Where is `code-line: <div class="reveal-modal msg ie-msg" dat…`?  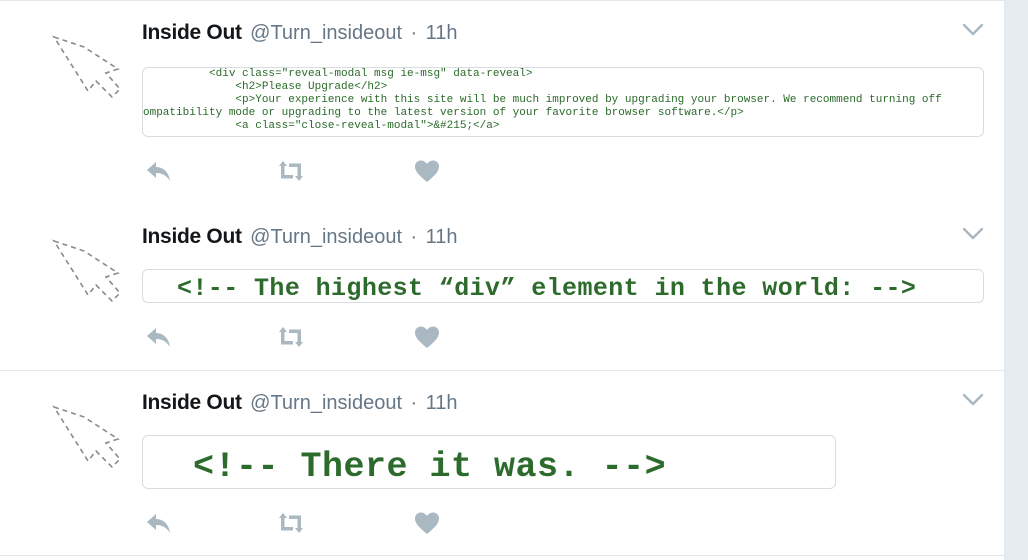
code-line: <div class="reveal-modal msg ie-msg" dat… is located at coordinates (338, 74).